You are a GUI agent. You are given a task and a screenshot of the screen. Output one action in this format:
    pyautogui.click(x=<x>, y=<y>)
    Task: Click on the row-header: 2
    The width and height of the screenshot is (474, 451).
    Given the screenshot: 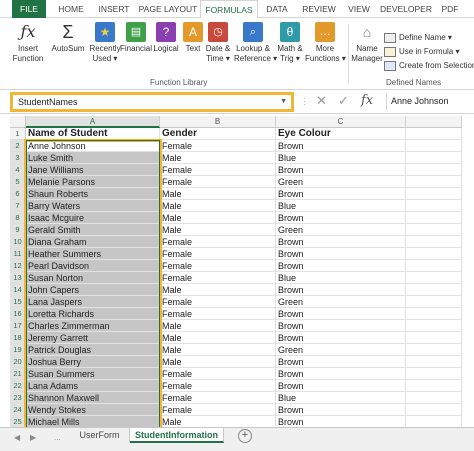 What is the action you would take?
    pyautogui.click(x=18, y=146)
    